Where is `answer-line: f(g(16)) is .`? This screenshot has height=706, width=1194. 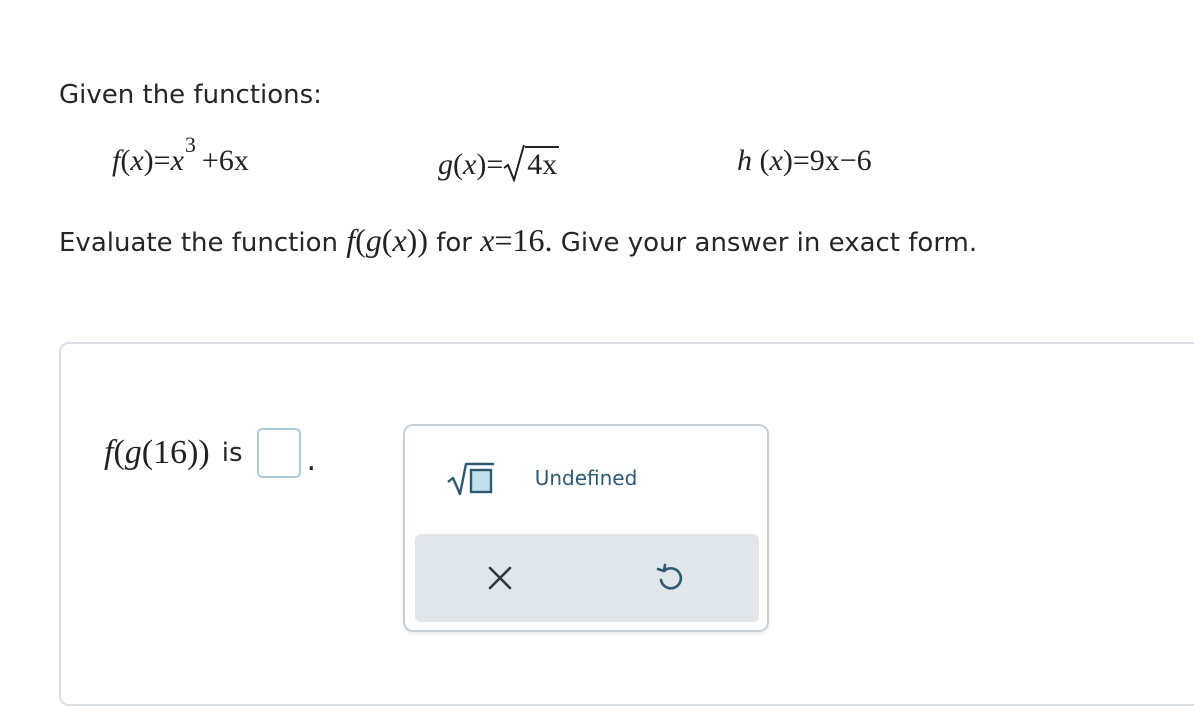 answer-line: f(g(16)) is . is located at coordinates (210, 453).